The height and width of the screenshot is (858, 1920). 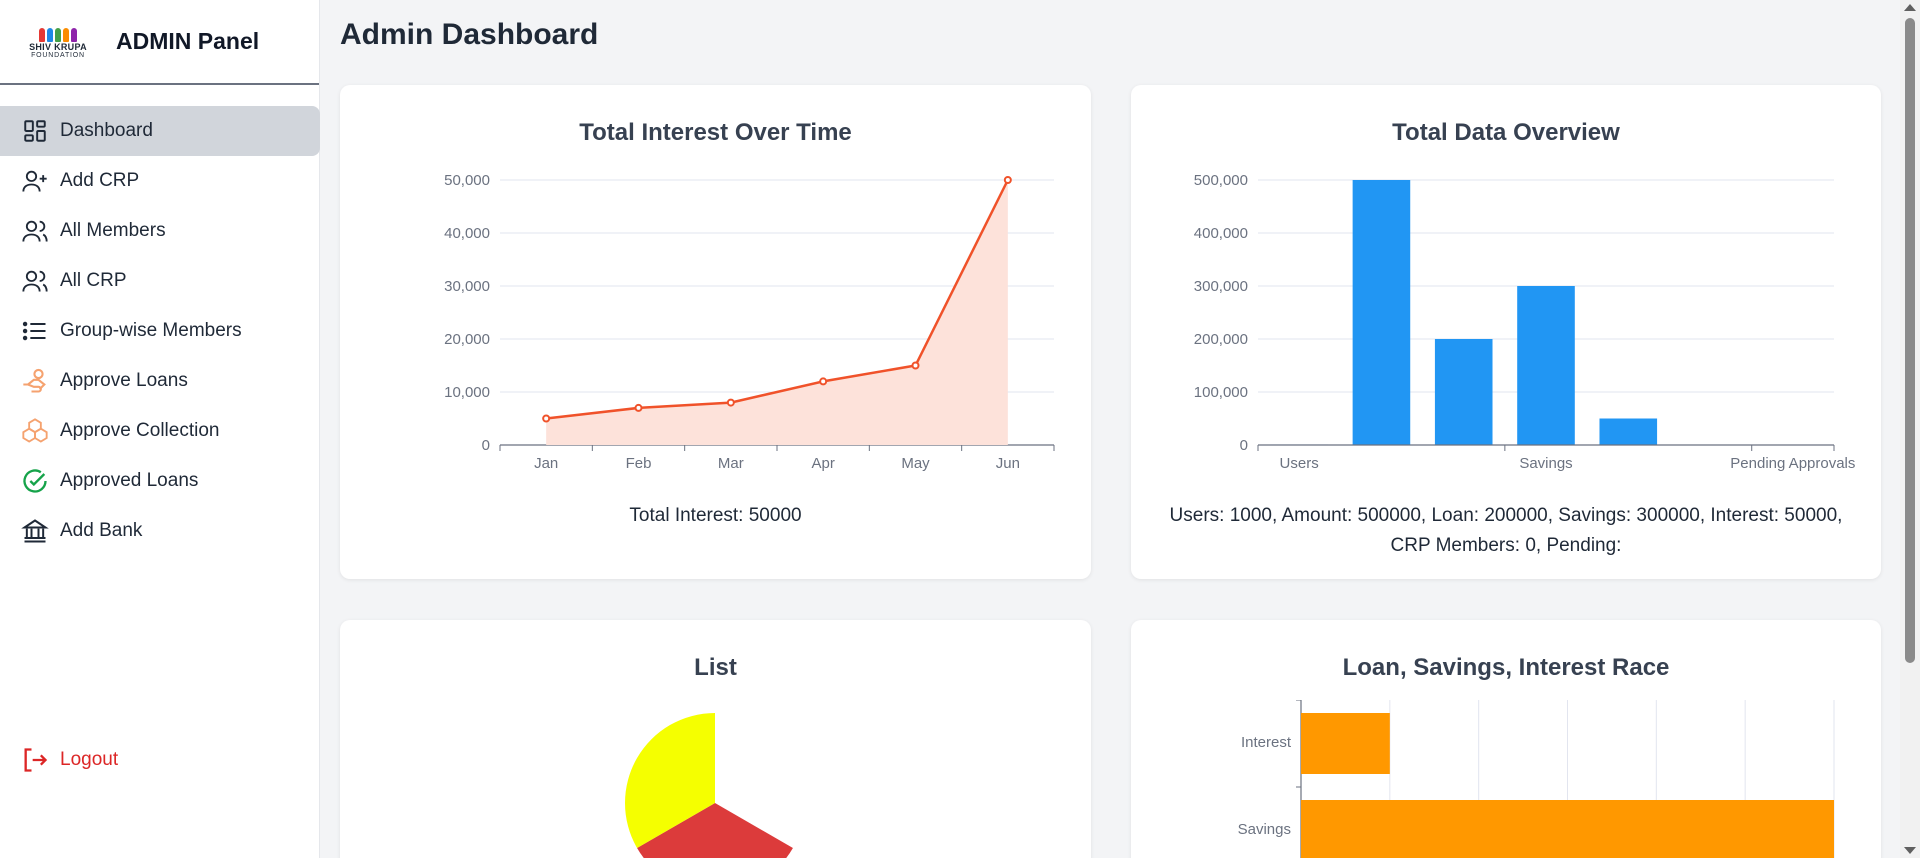 I want to click on chart-caption: Total Interest: 50000, so click(x=715, y=515).